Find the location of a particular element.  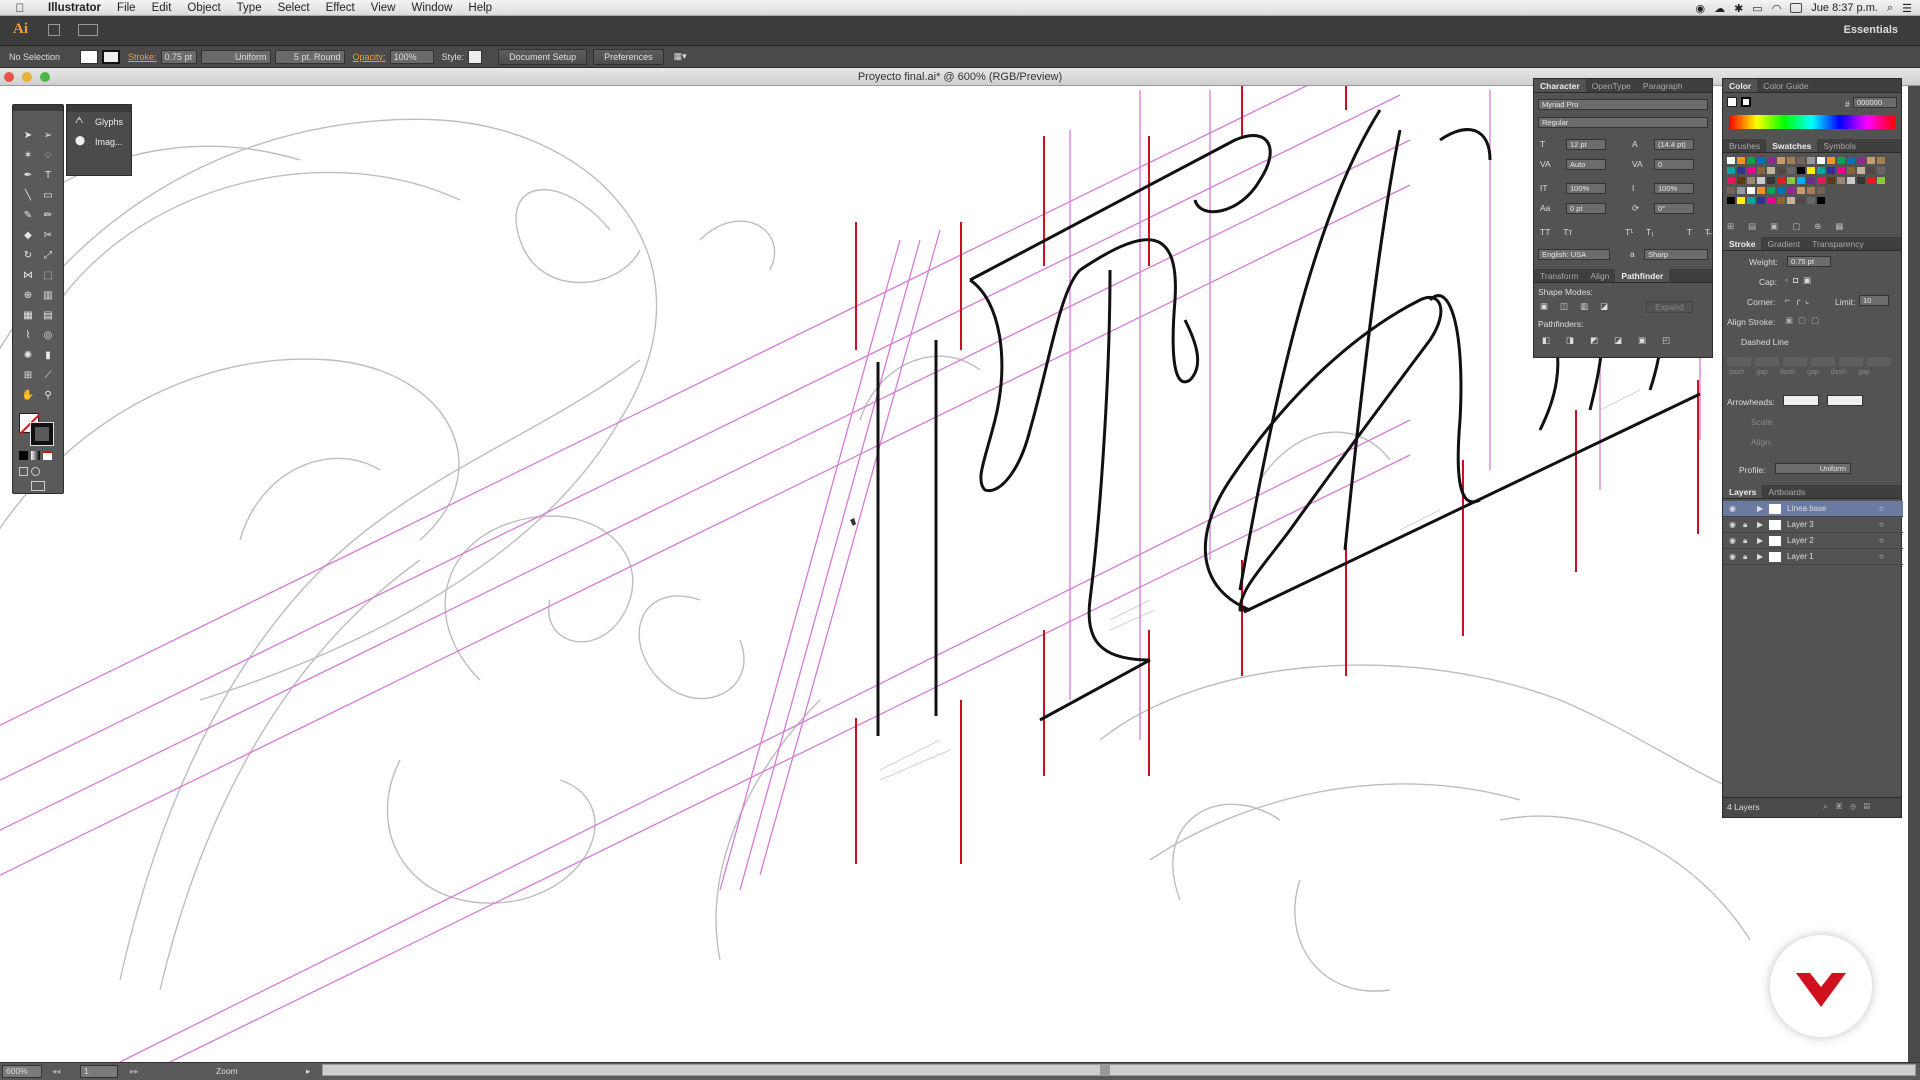

tab-swatches: Swatches is located at coordinates (1792, 145).